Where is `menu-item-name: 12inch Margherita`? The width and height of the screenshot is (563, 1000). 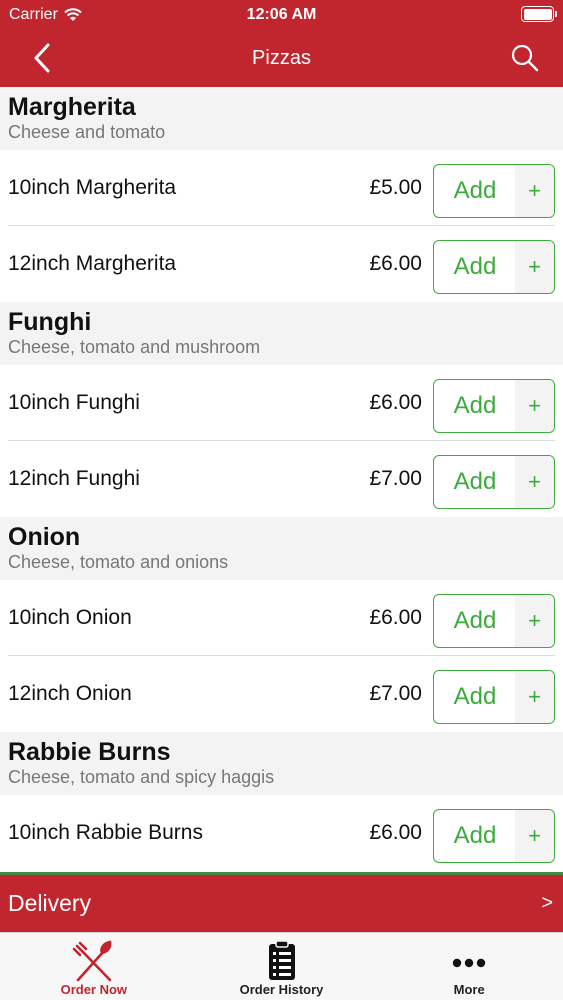
menu-item-name: 12inch Margherita is located at coordinates (92, 263).